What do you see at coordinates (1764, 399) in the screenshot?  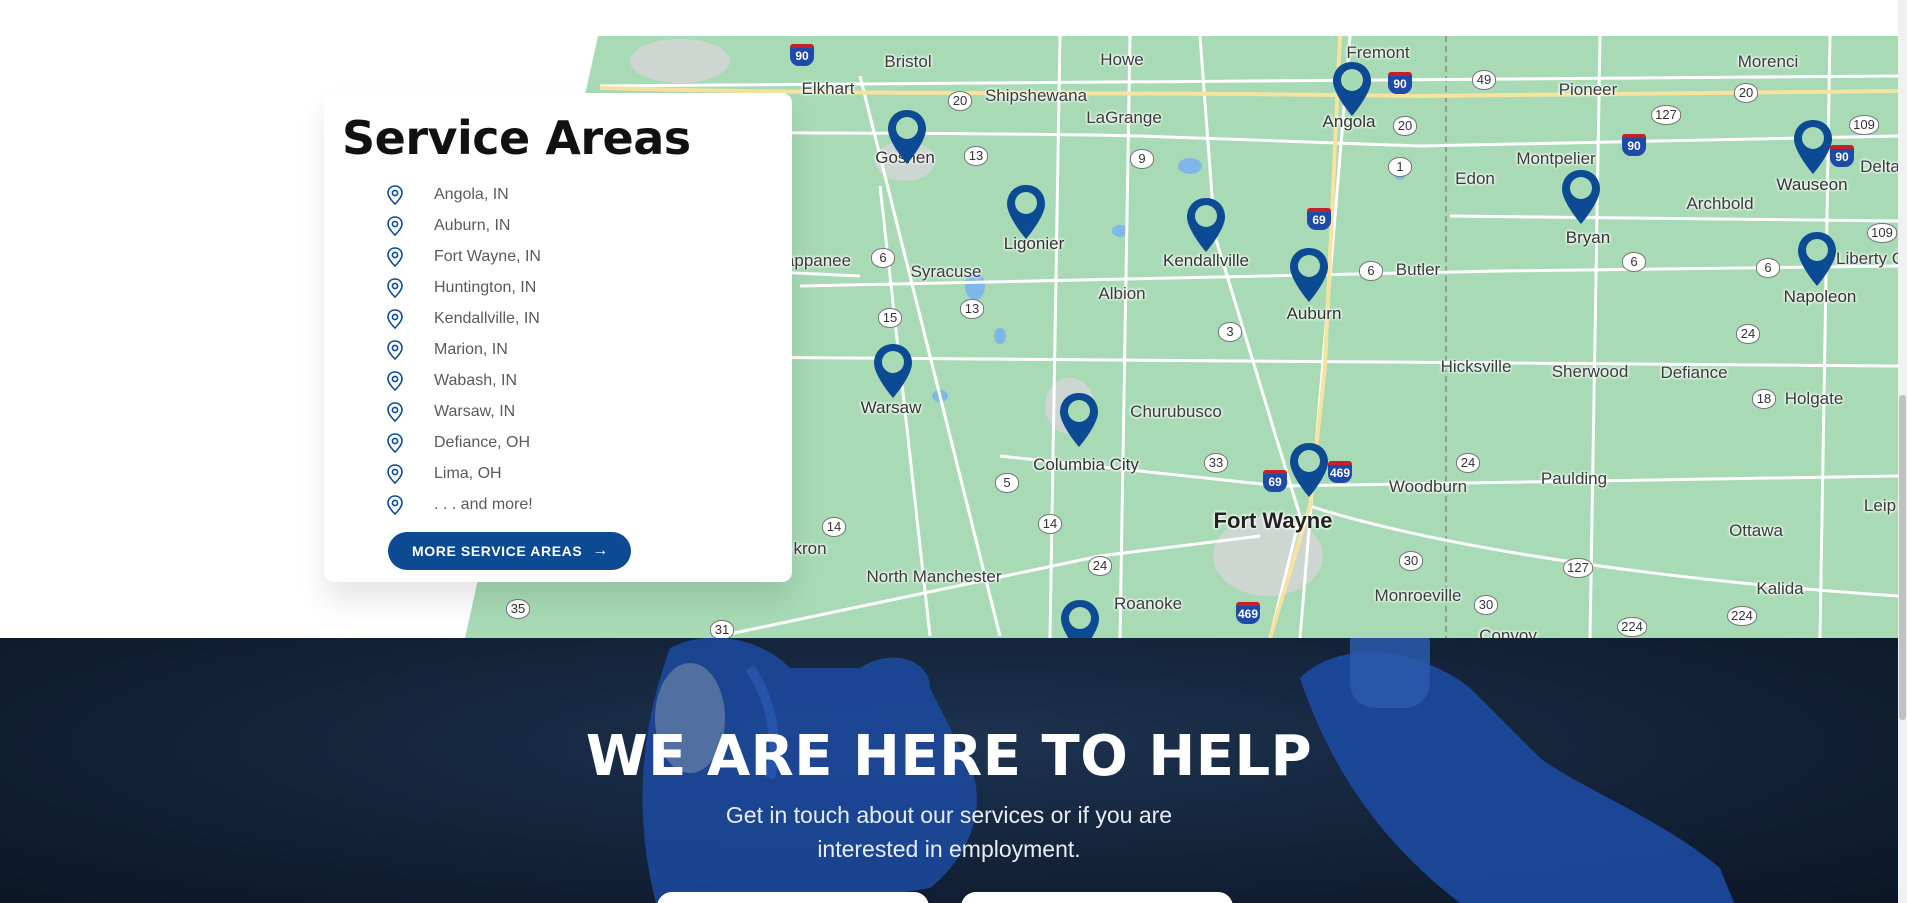 I see `route-shield: 18` at bounding box center [1764, 399].